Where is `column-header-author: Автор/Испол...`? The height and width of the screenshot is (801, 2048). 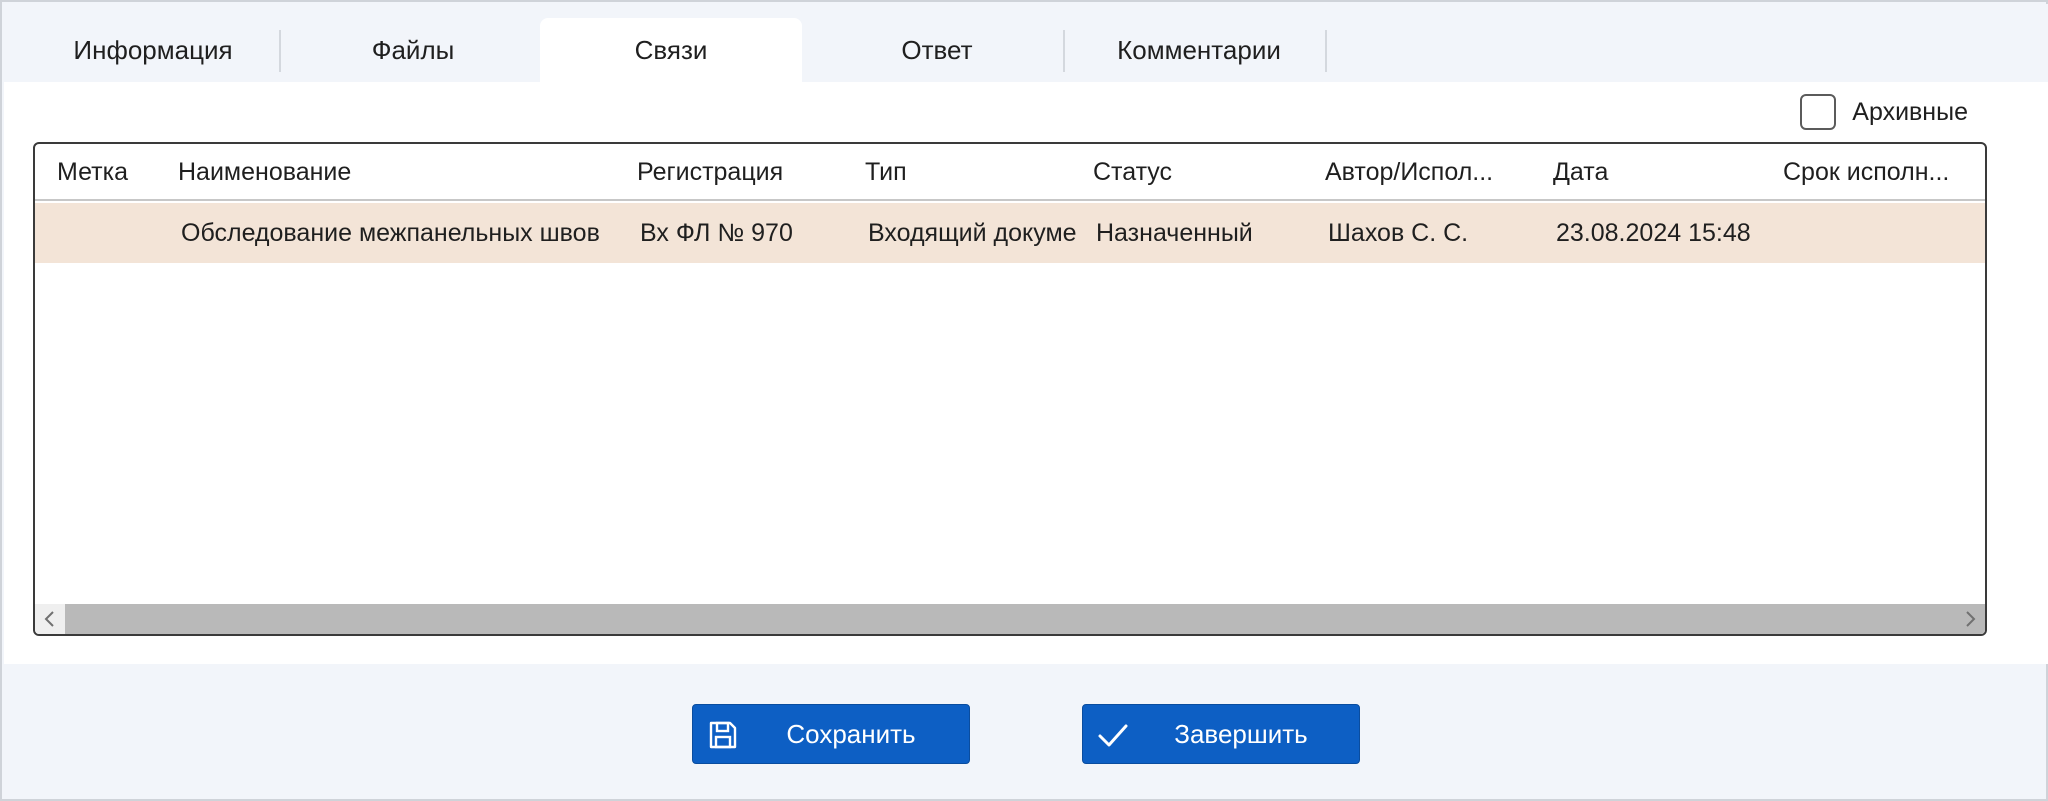 column-header-author: Автор/Испол... is located at coordinates (1435, 172).